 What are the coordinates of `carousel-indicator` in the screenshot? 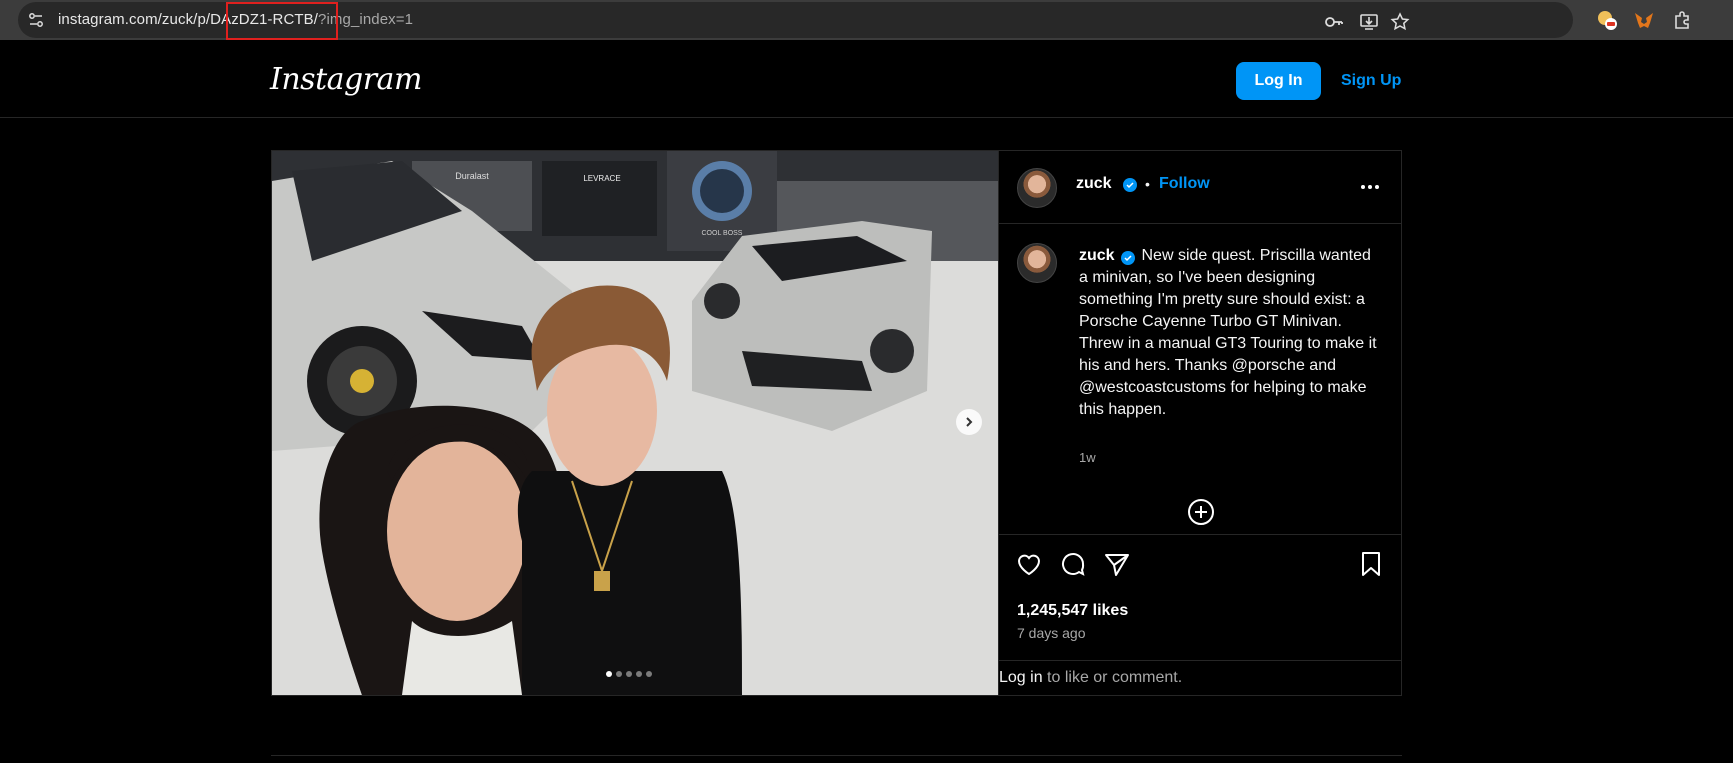 It's located at (629, 674).